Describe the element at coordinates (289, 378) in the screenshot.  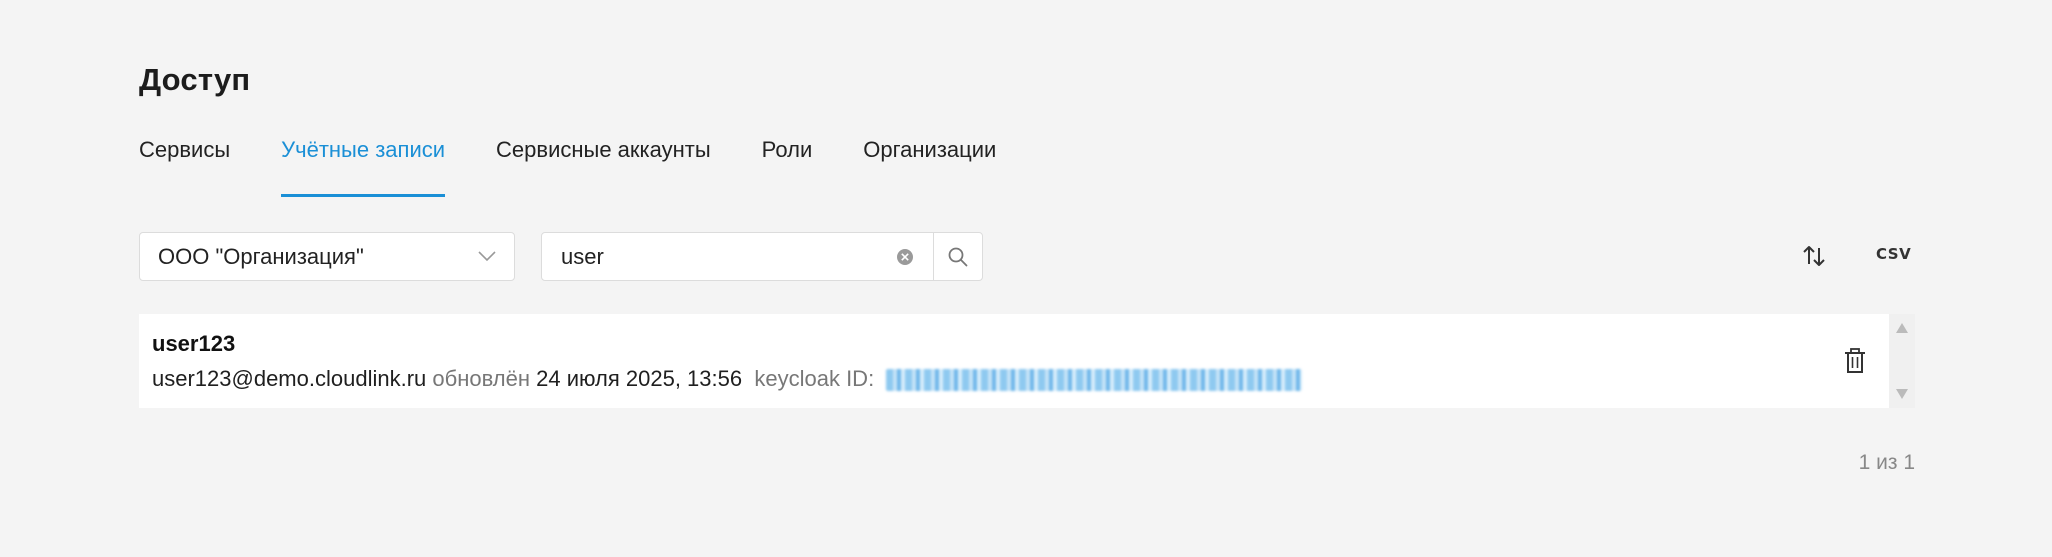
I see `user-email: user123@demo.cloudlink.ru` at that location.